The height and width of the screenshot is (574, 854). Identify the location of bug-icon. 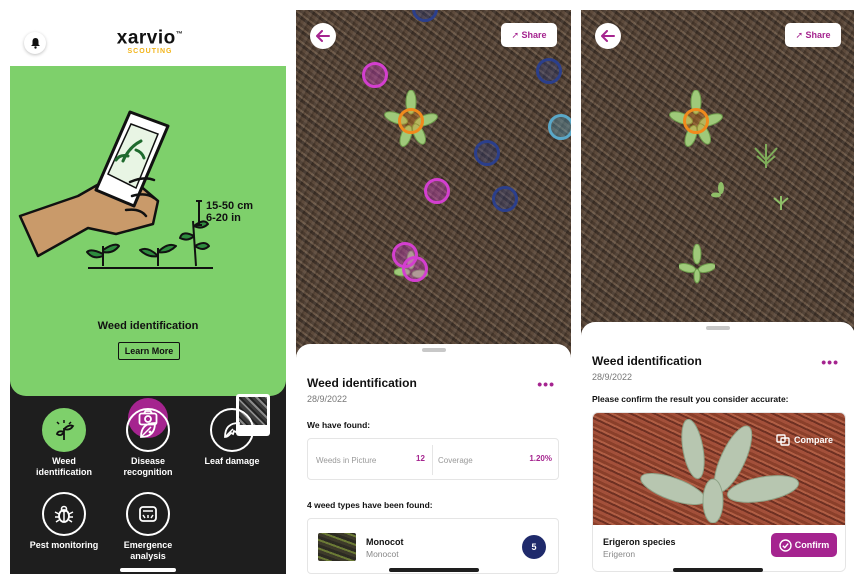
(64, 514).